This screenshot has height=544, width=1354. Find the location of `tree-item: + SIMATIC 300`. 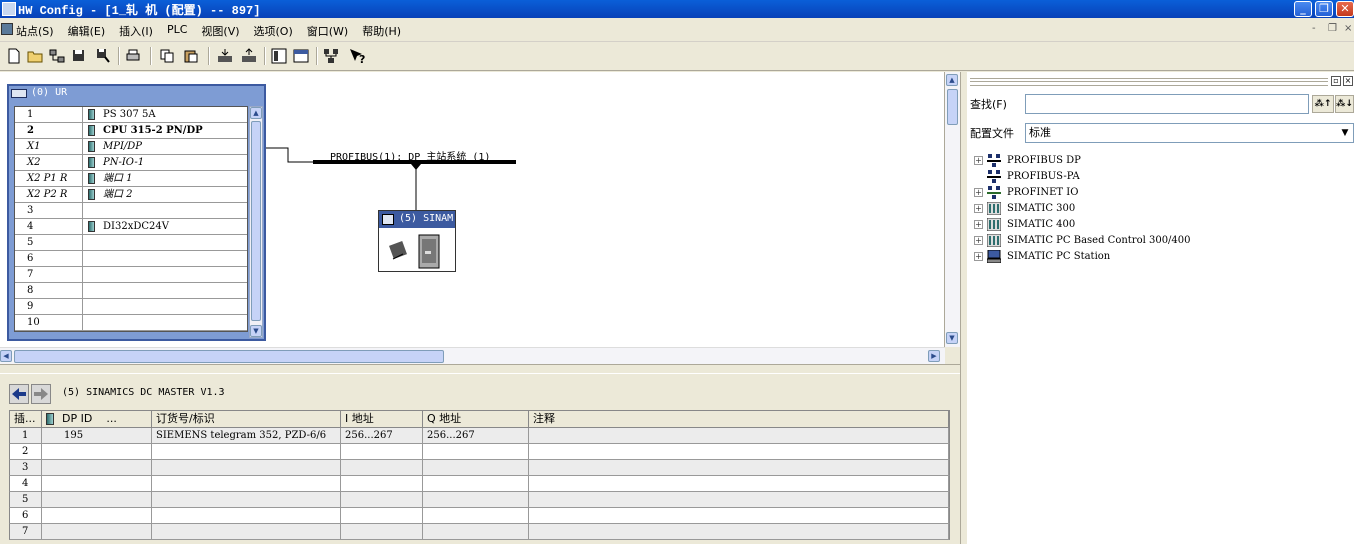

tree-item: + SIMATIC 300 is located at coordinates (1082, 208).